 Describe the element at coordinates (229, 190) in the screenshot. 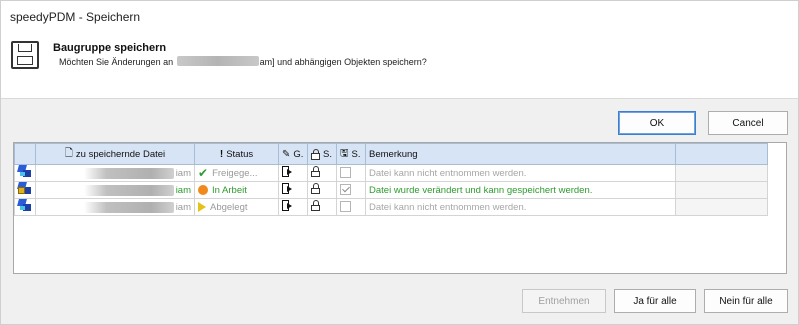

I see `status-text: In Arbeit` at that location.